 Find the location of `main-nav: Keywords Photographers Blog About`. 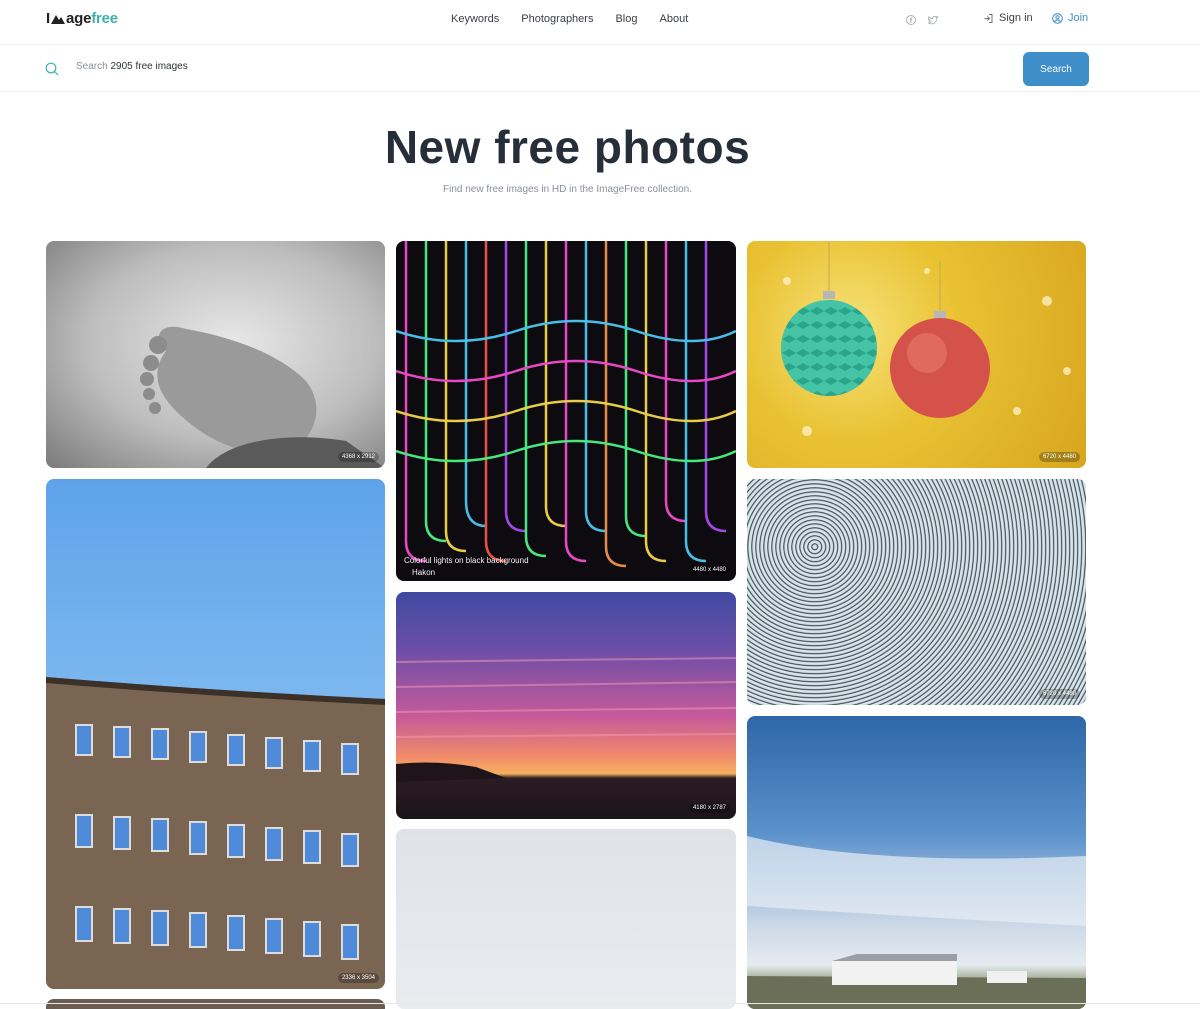

main-nav: Keywords Photographers Blog About is located at coordinates (580, 19).